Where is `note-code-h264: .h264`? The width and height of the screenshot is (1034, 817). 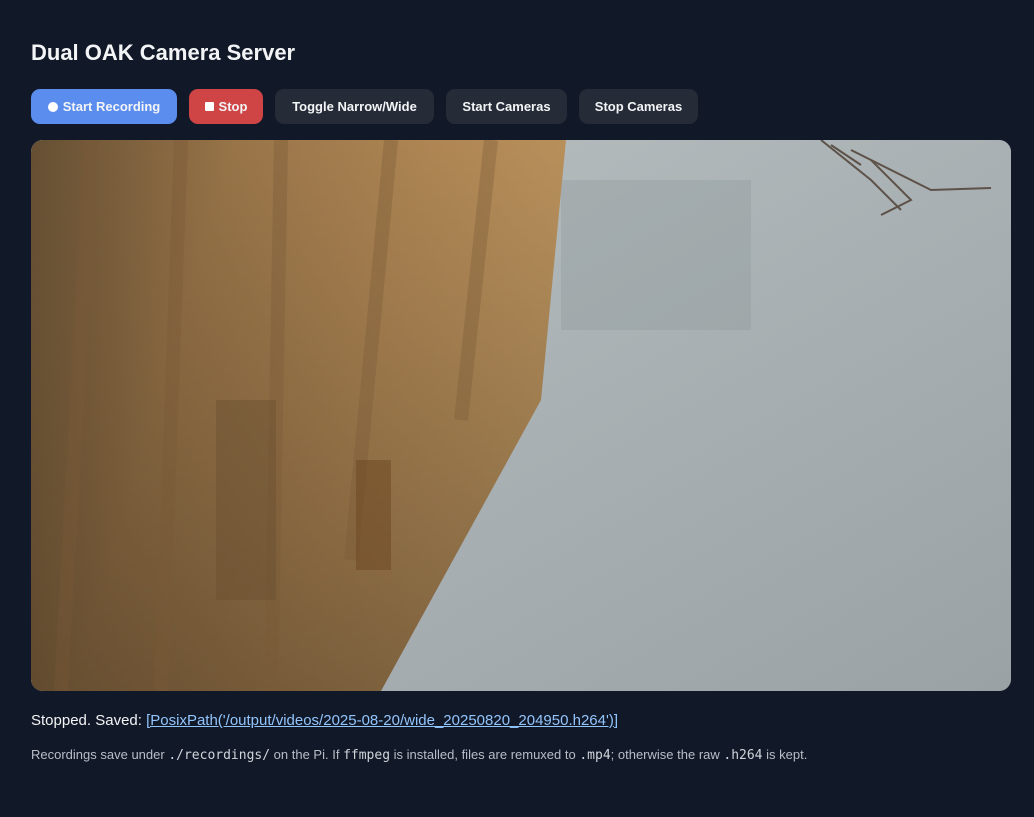
note-code-h264: .h264 is located at coordinates (743, 755).